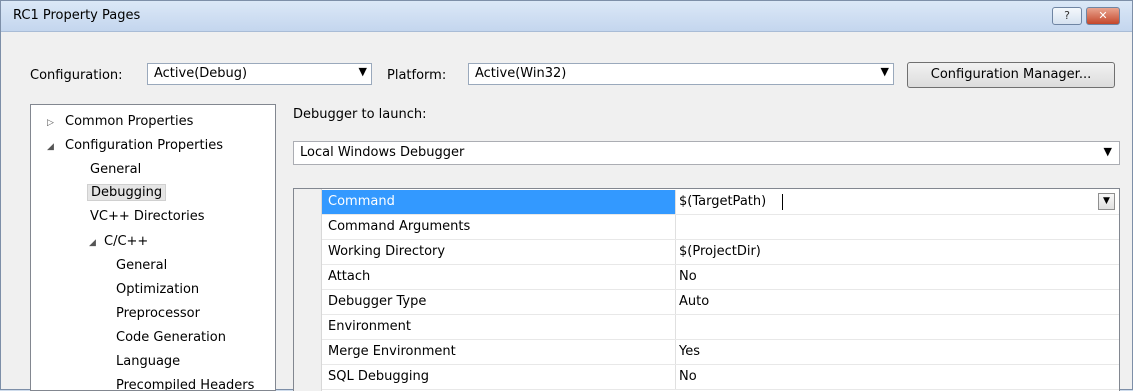  What do you see at coordinates (689, 351) in the screenshot?
I see `property-value: Yes` at bounding box center [689, 351].